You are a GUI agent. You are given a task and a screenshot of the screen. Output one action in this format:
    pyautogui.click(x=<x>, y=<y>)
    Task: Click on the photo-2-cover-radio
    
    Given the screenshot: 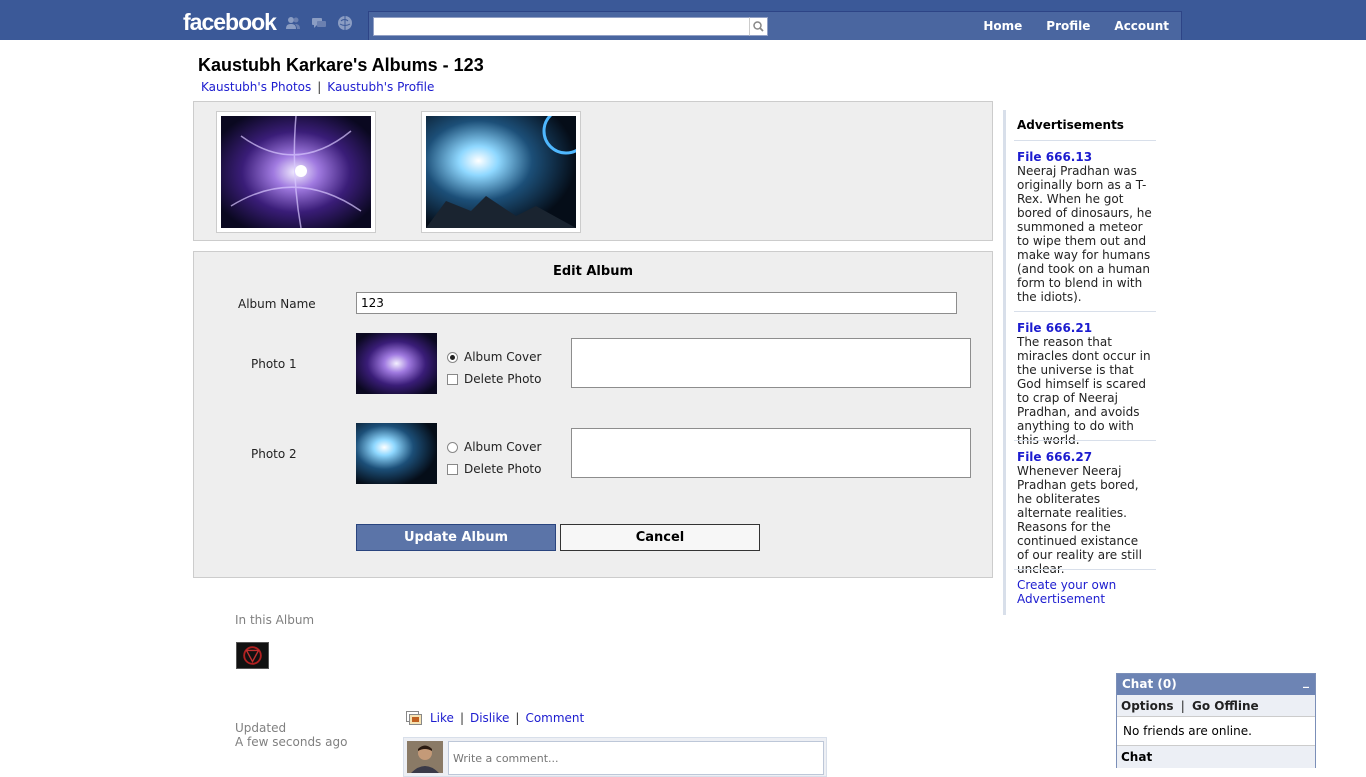 What is the action you would take?
    pyautogui.click(x=452, y=447)
    